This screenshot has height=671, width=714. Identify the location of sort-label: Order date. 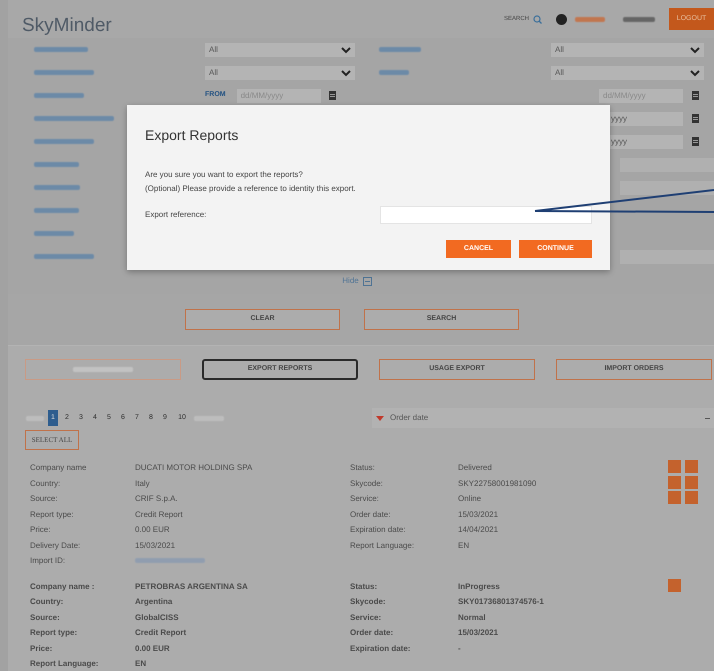
(409, 418).